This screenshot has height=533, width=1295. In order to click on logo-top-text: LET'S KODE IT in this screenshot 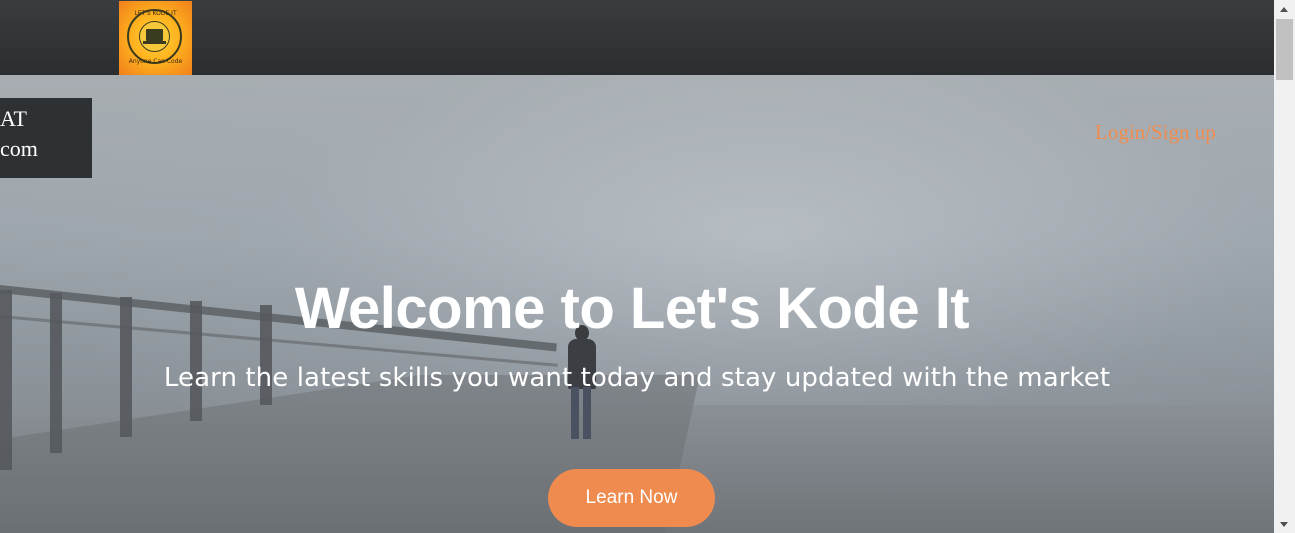, I will do `click(155, 13)`.